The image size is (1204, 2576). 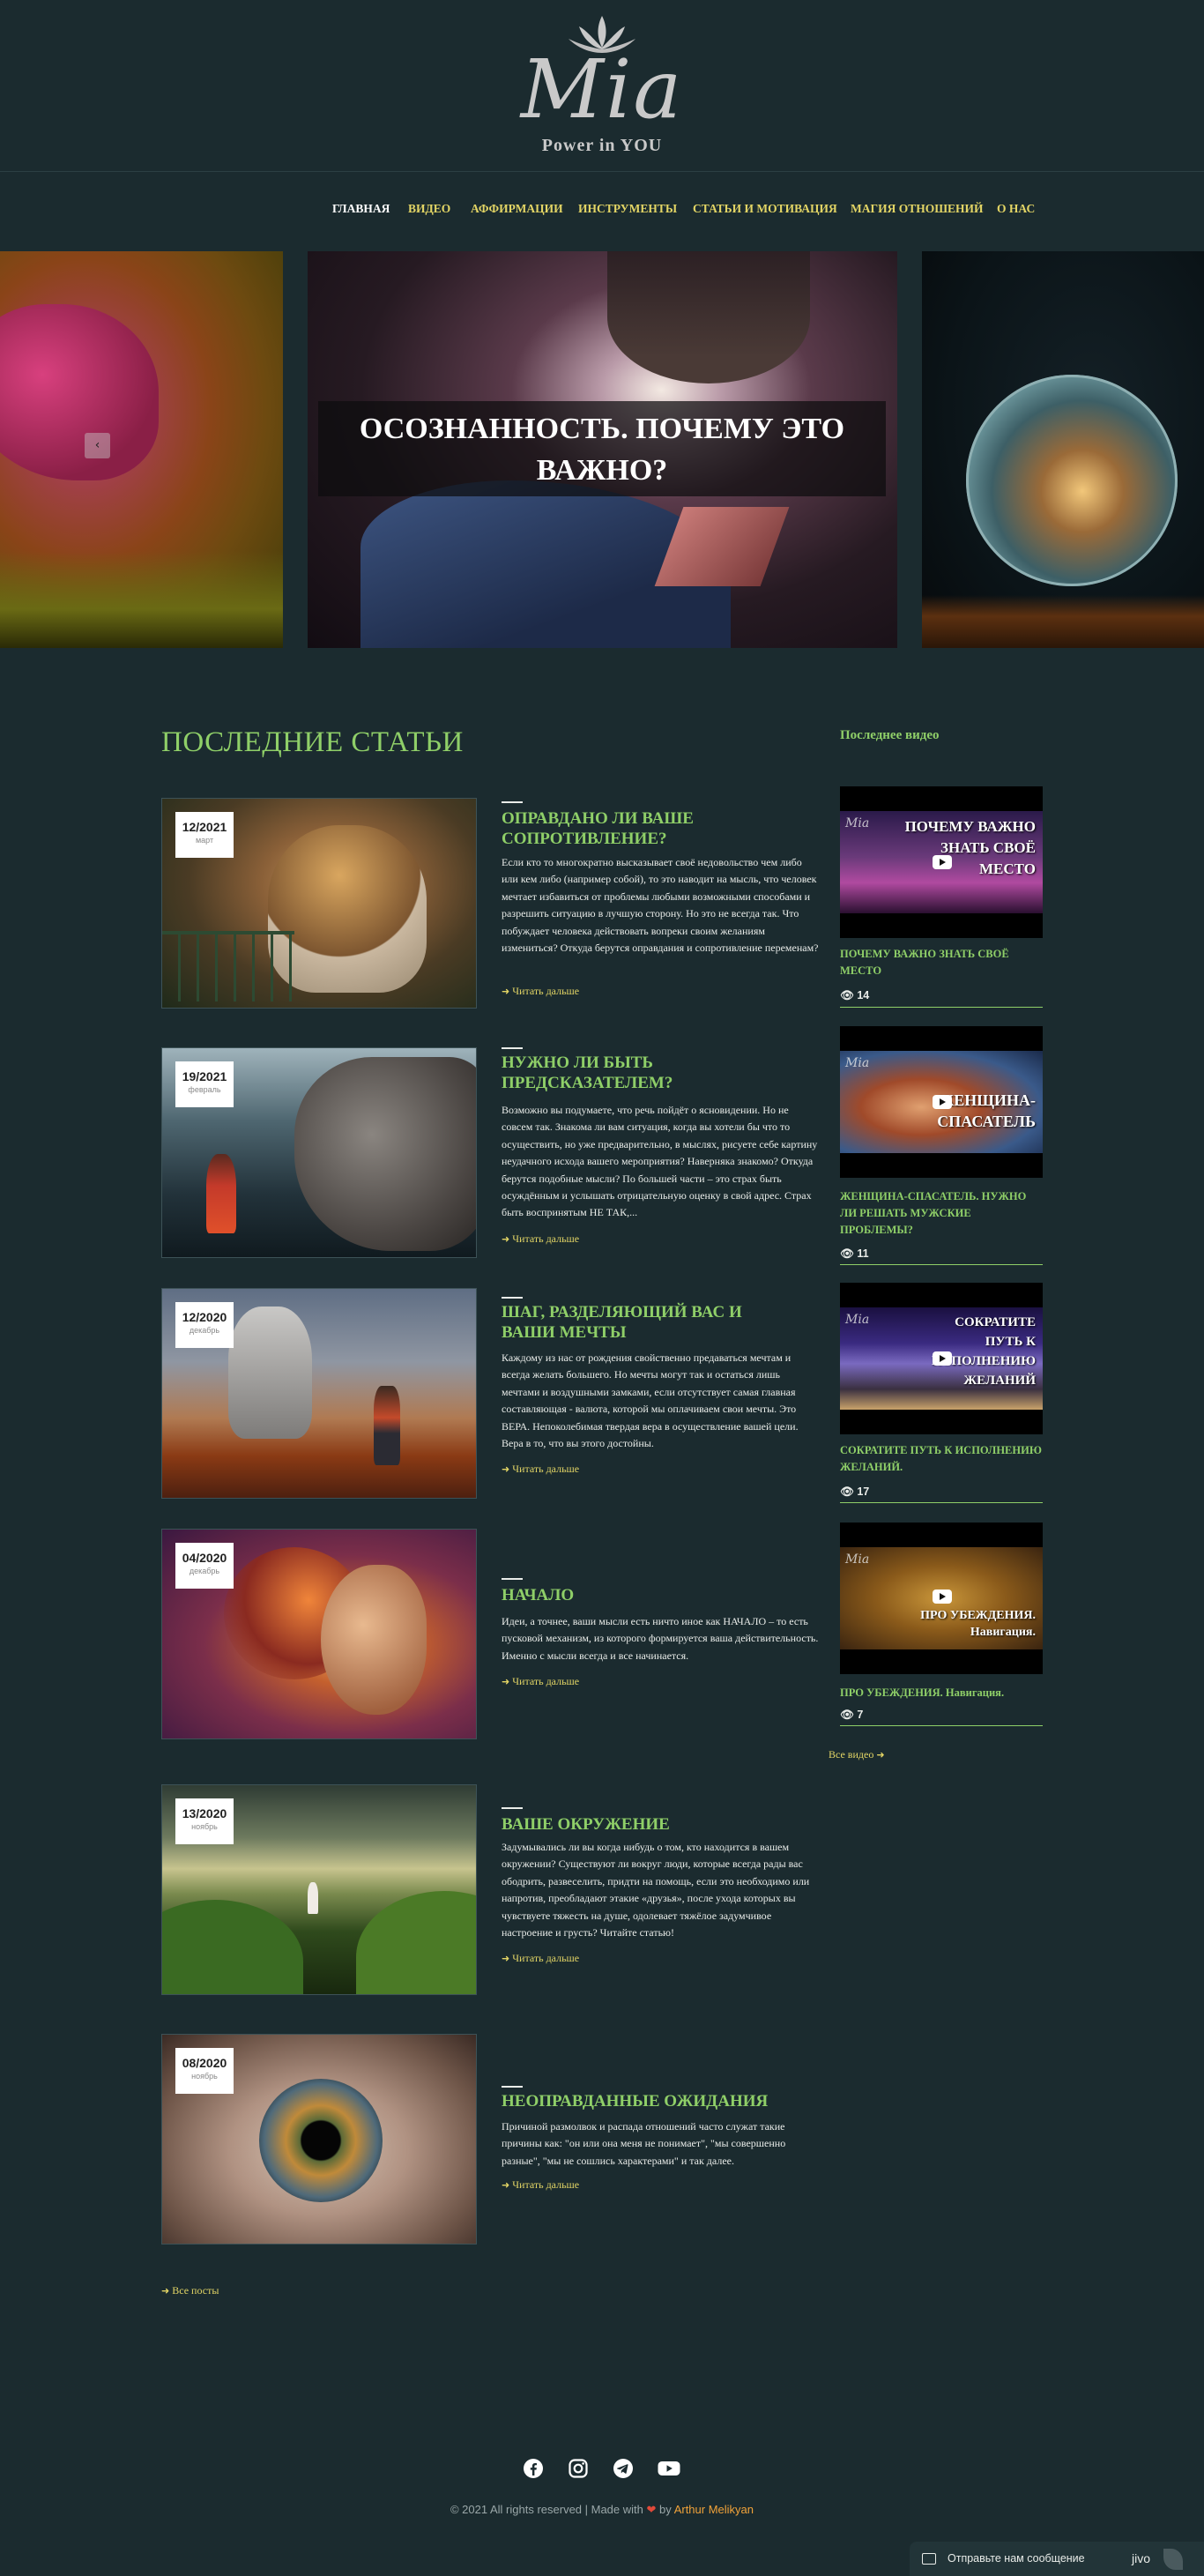 What do you see at coordinates (204, 827) in the screenshot?
I see `date-day: 12/2021` at bounding box center [204, 827].